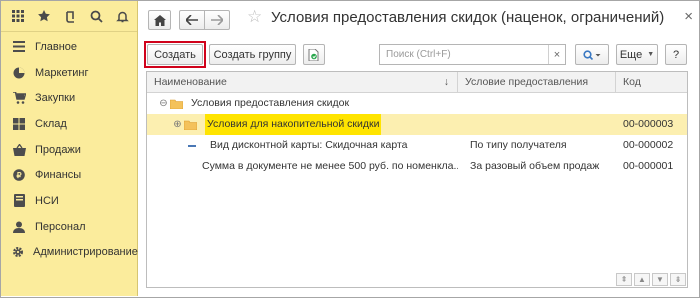 The width and height of the screenshot is (700, 298). I want to click on sidebar-item-label: Финансы, so click(58, 175).